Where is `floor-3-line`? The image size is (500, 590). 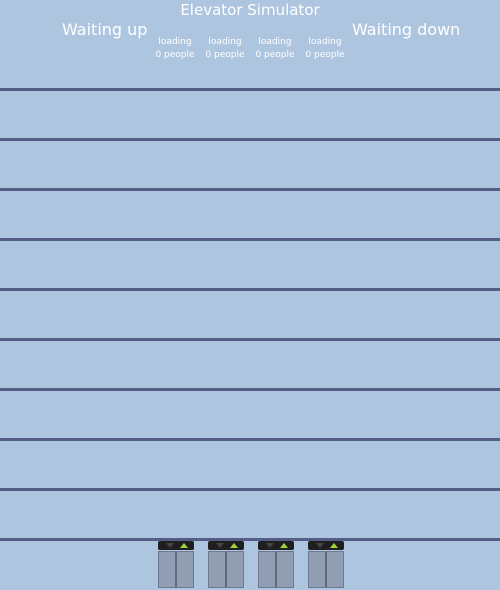
floor-3-line is located at coordinates (250, 439).